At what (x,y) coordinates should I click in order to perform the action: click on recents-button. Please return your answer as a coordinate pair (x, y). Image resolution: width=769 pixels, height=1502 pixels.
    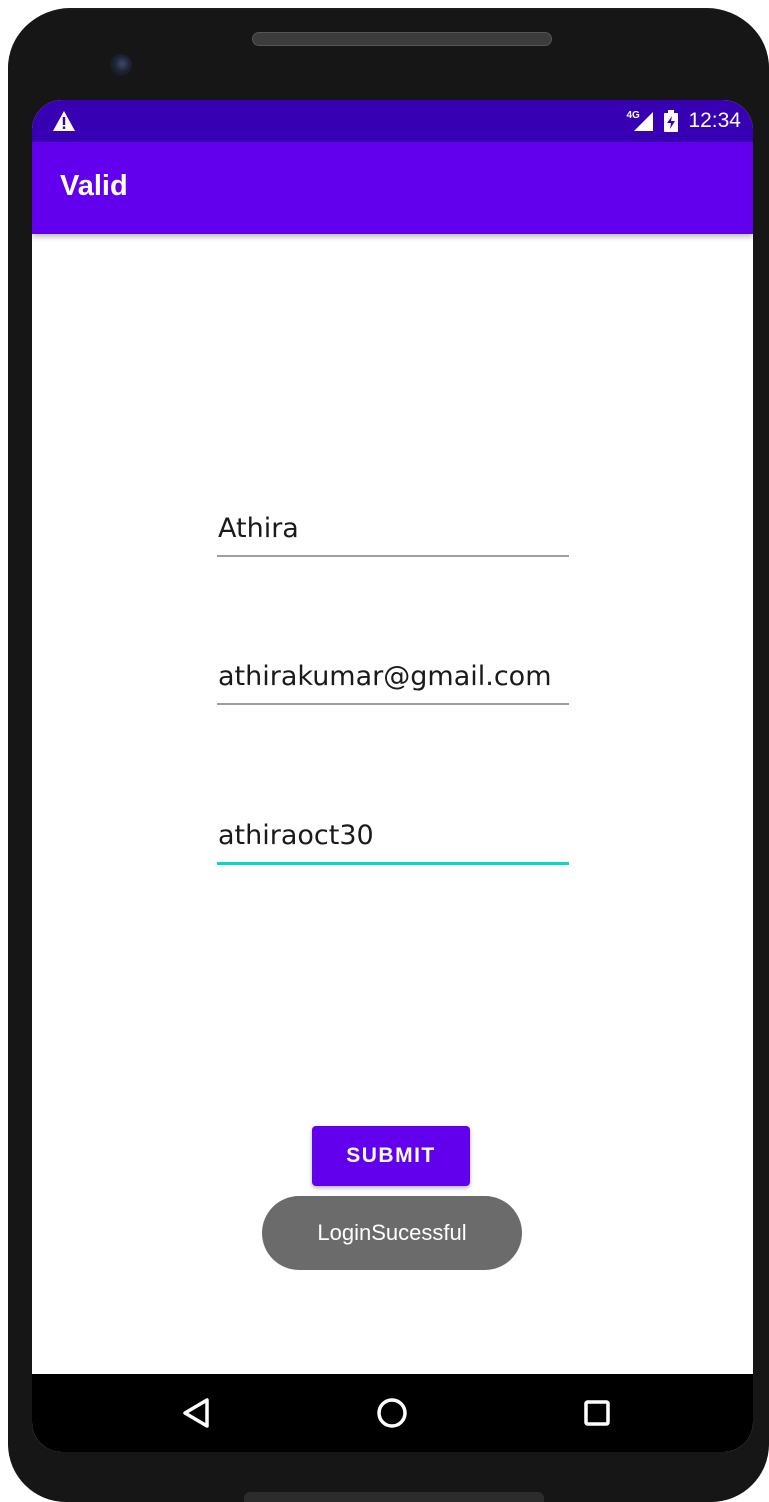
    Looking at the image, I should click on (597, 1413).